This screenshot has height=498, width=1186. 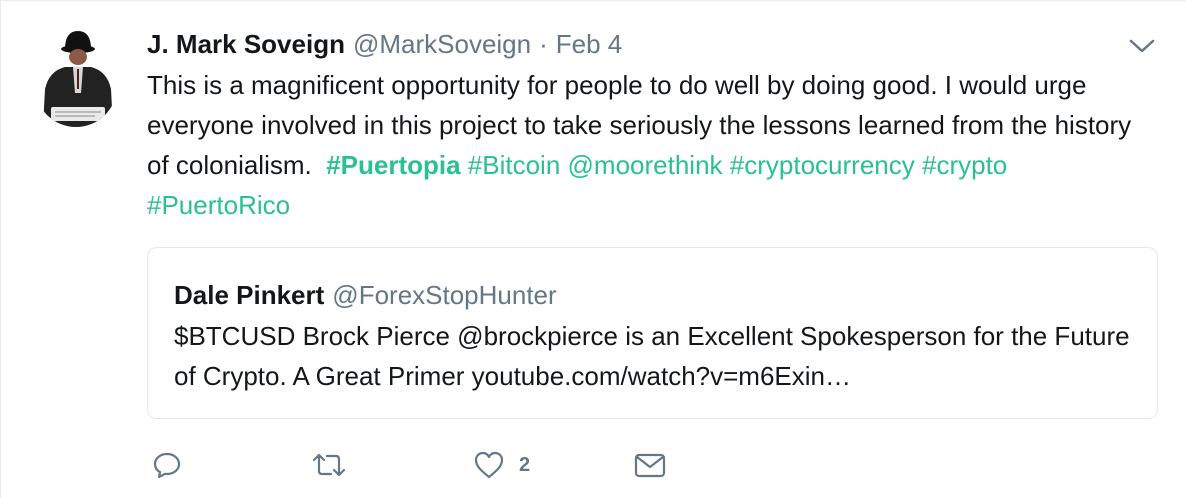 What do you see at coordinates (447, 465) in the screenshot?
I see `tweet-actions: 2` at bounding box center [447, 465].